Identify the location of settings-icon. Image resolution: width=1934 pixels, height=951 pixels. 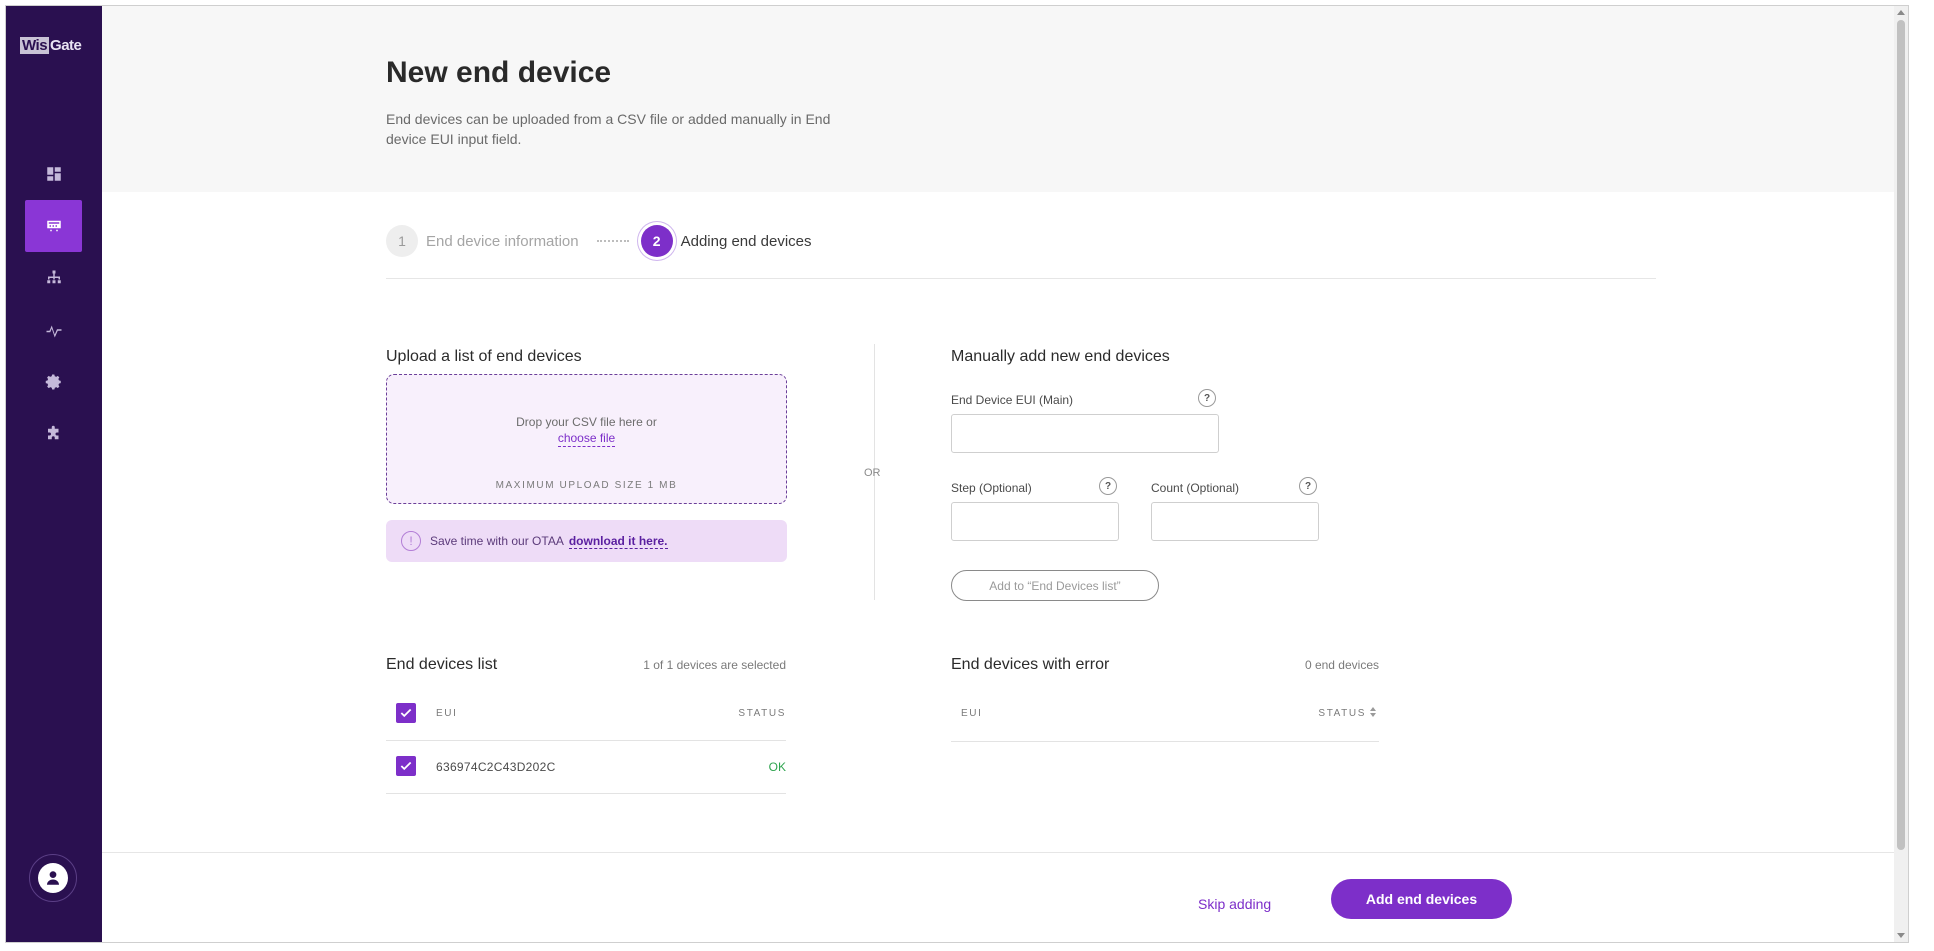
(53, 382).